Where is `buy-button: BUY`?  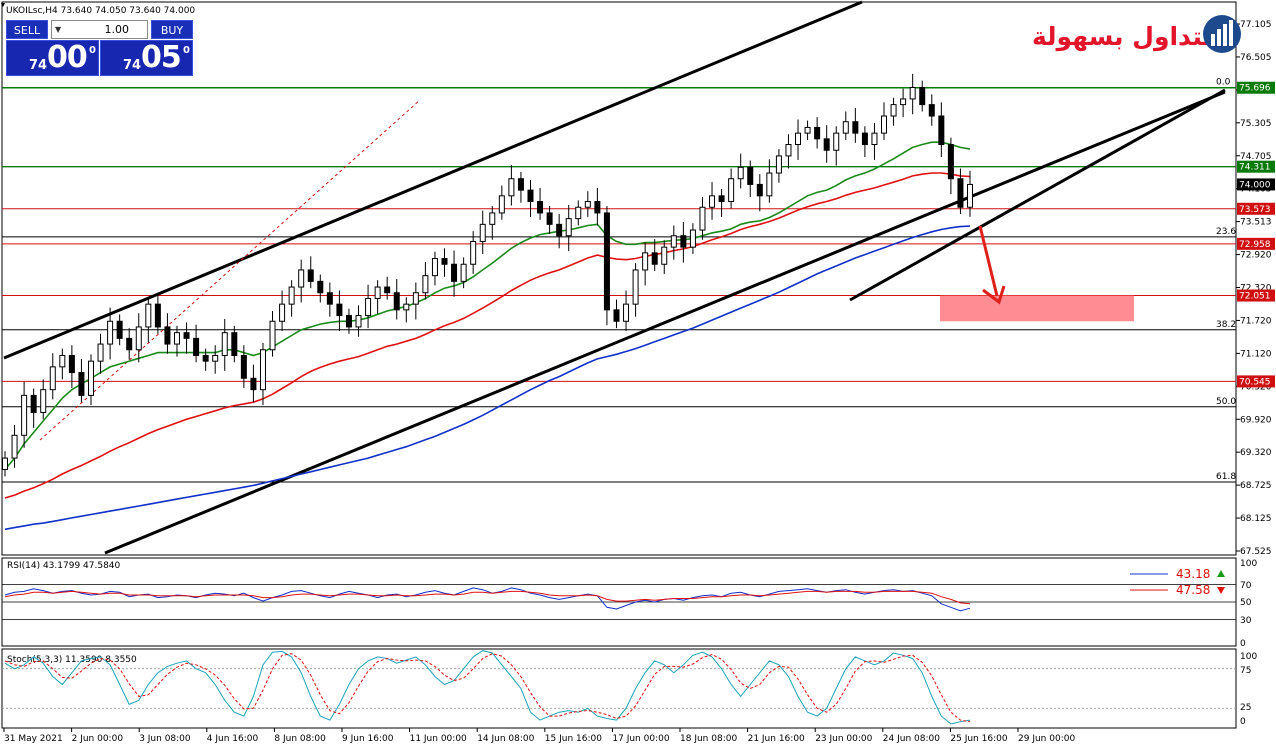 buy-button: BUY is located at coordinates (172, 29).